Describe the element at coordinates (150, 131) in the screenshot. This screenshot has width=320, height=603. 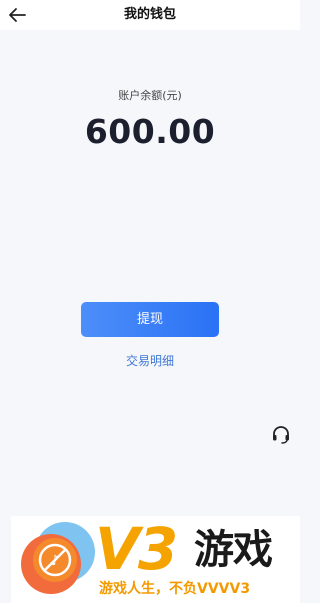
I see `balance-value: 600.00` at that location.